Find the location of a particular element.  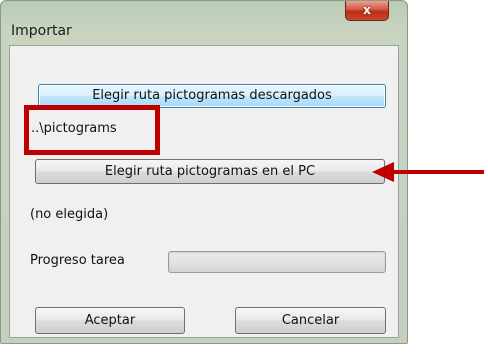

path-highlight-box is located at coordinates (92, 130).